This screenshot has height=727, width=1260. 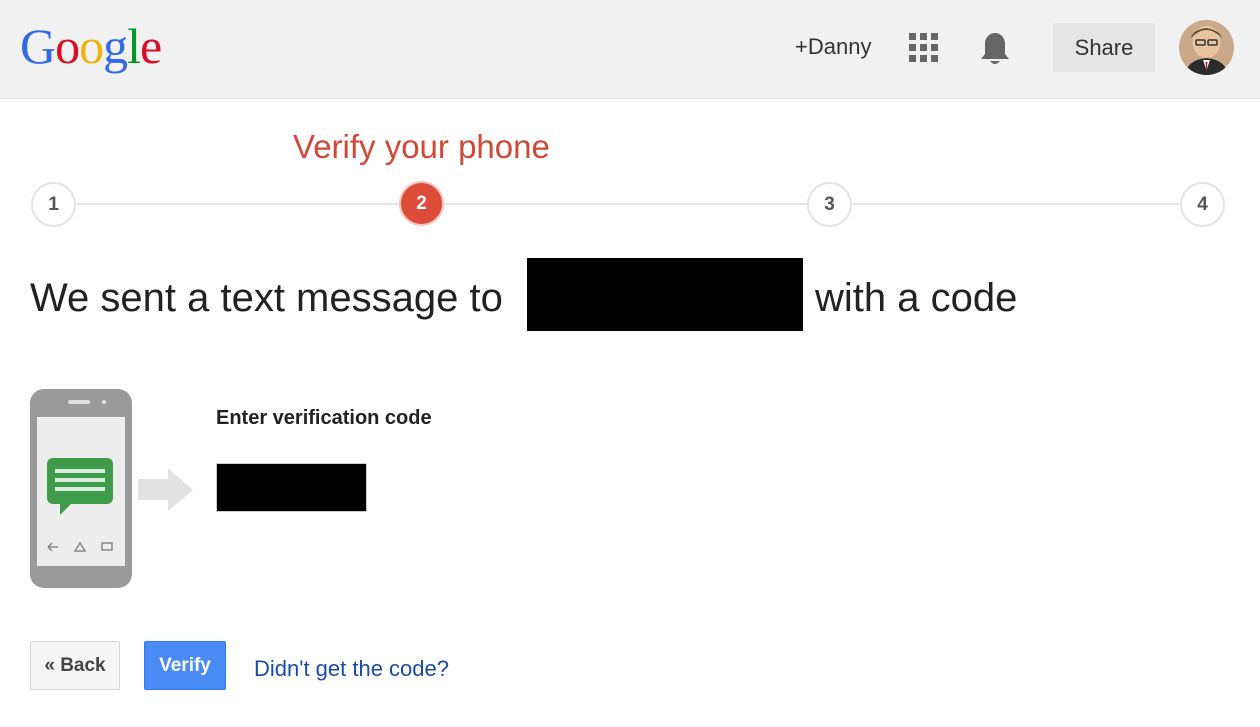 What do you see at coordinates (995, 49) in the screenshot?
I see `bell-icon` at bounding box center [995, 49].